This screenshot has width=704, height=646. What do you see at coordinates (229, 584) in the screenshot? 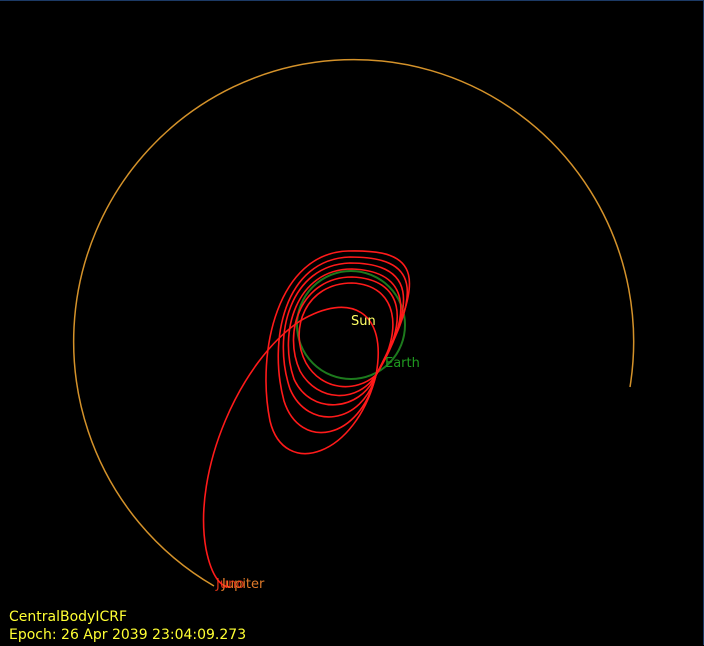
I see `spacecraft-label: Juno` at bounding box center [229, 584].